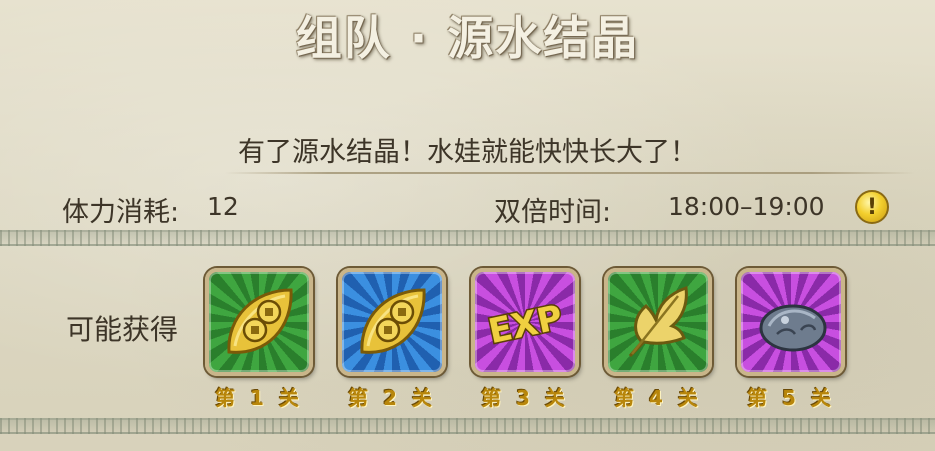  Describe the element at coordinates (570, 173) in the screenshot. I see `divider` at that location.